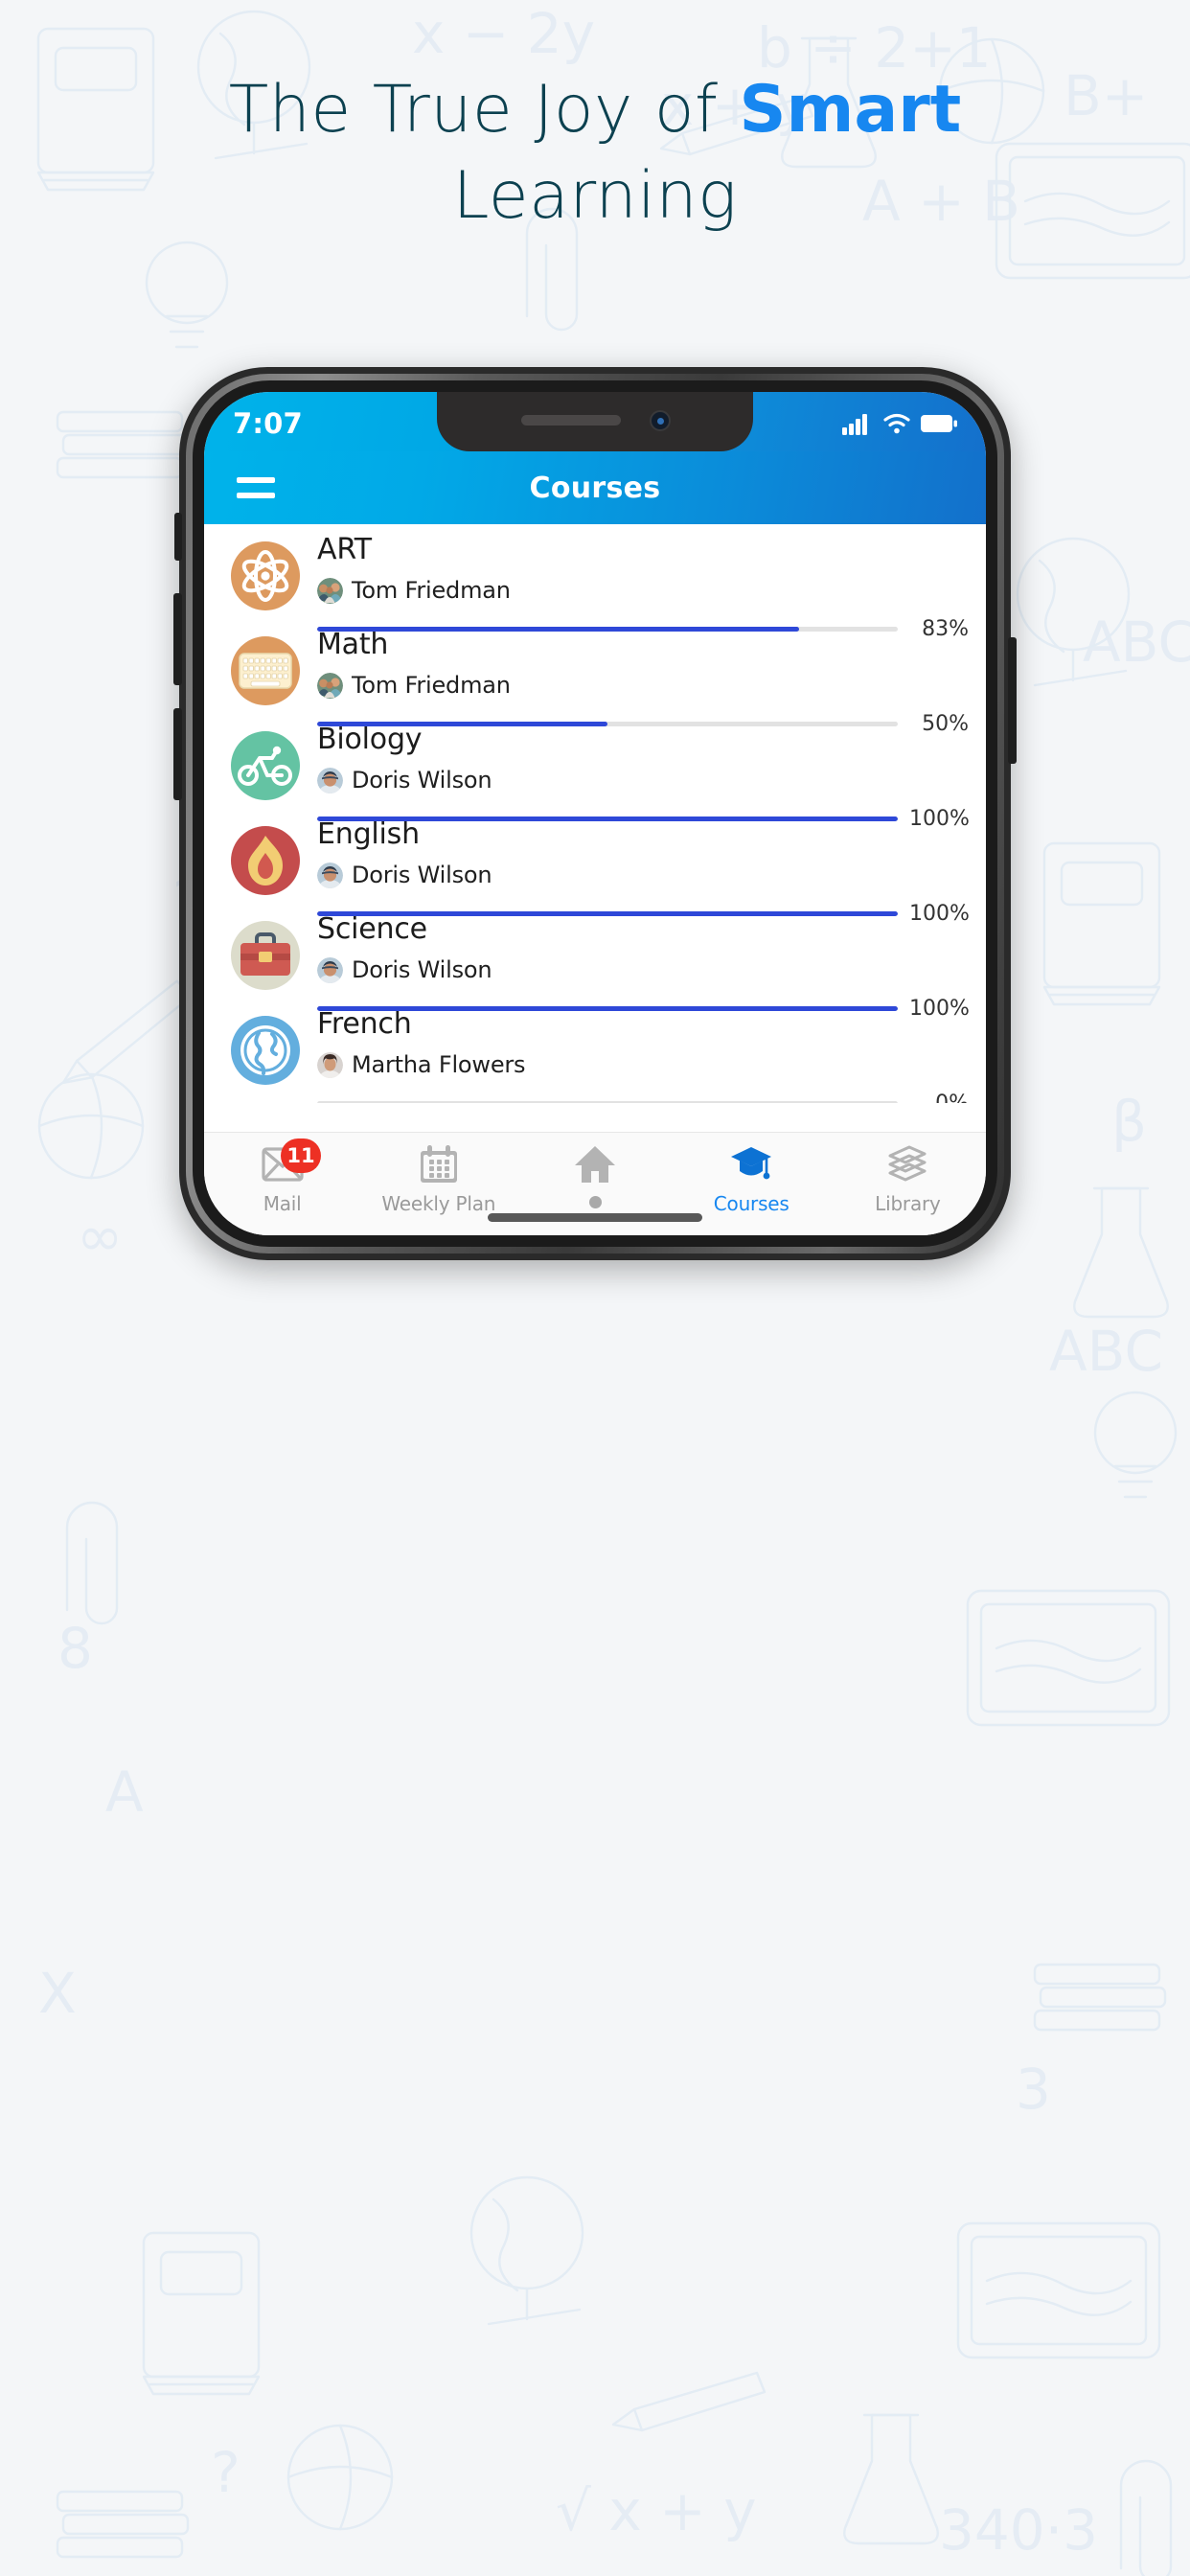 This screenshot has width=1190, height=2576. I want to click on headline-line-2: Learning, so click(595, 195).